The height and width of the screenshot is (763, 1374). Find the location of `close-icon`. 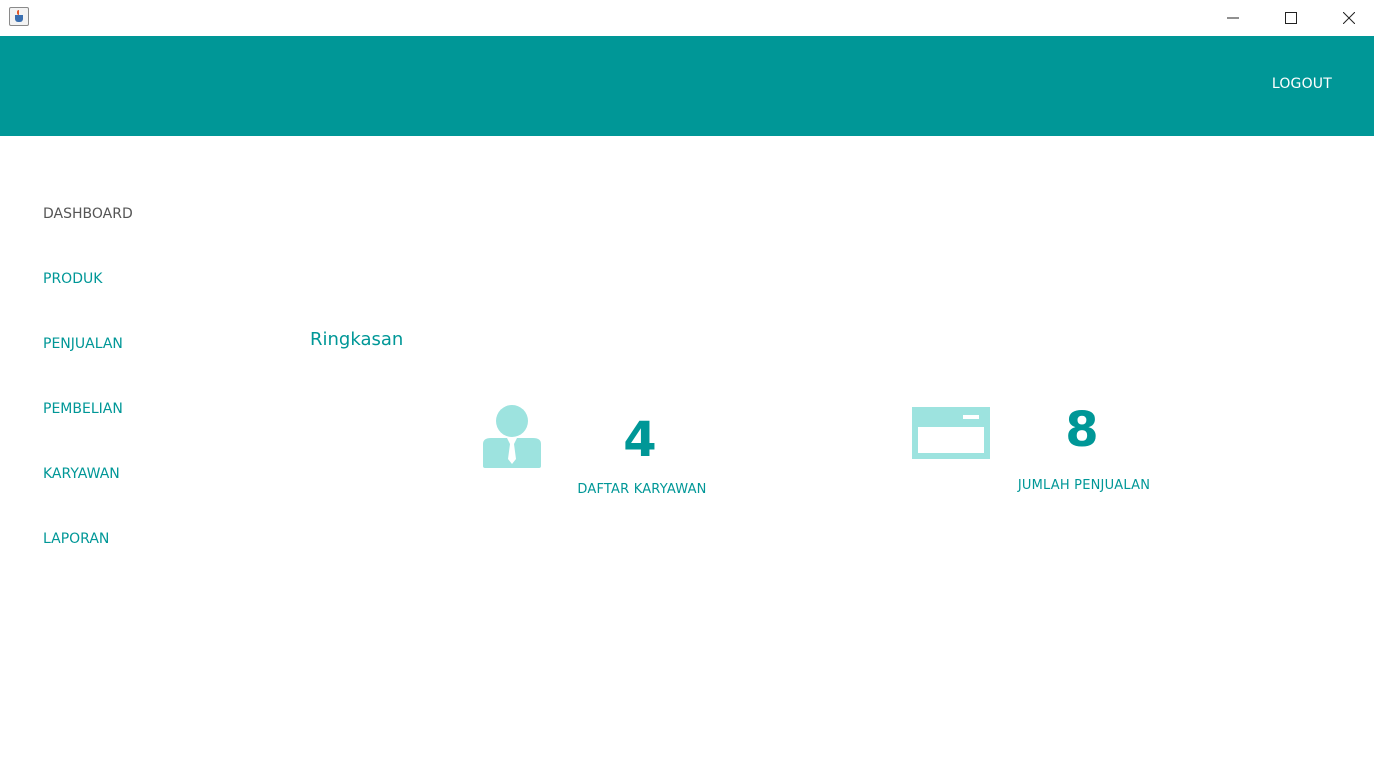

close-icon is located at coordinates (1349, 18).